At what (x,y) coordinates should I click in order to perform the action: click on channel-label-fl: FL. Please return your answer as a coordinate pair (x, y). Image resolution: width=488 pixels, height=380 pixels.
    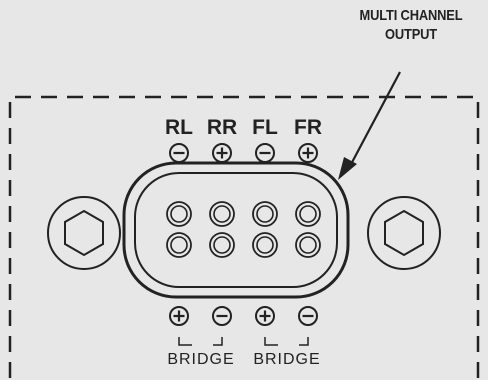
    Looking at the image, I should click on (265, 127).